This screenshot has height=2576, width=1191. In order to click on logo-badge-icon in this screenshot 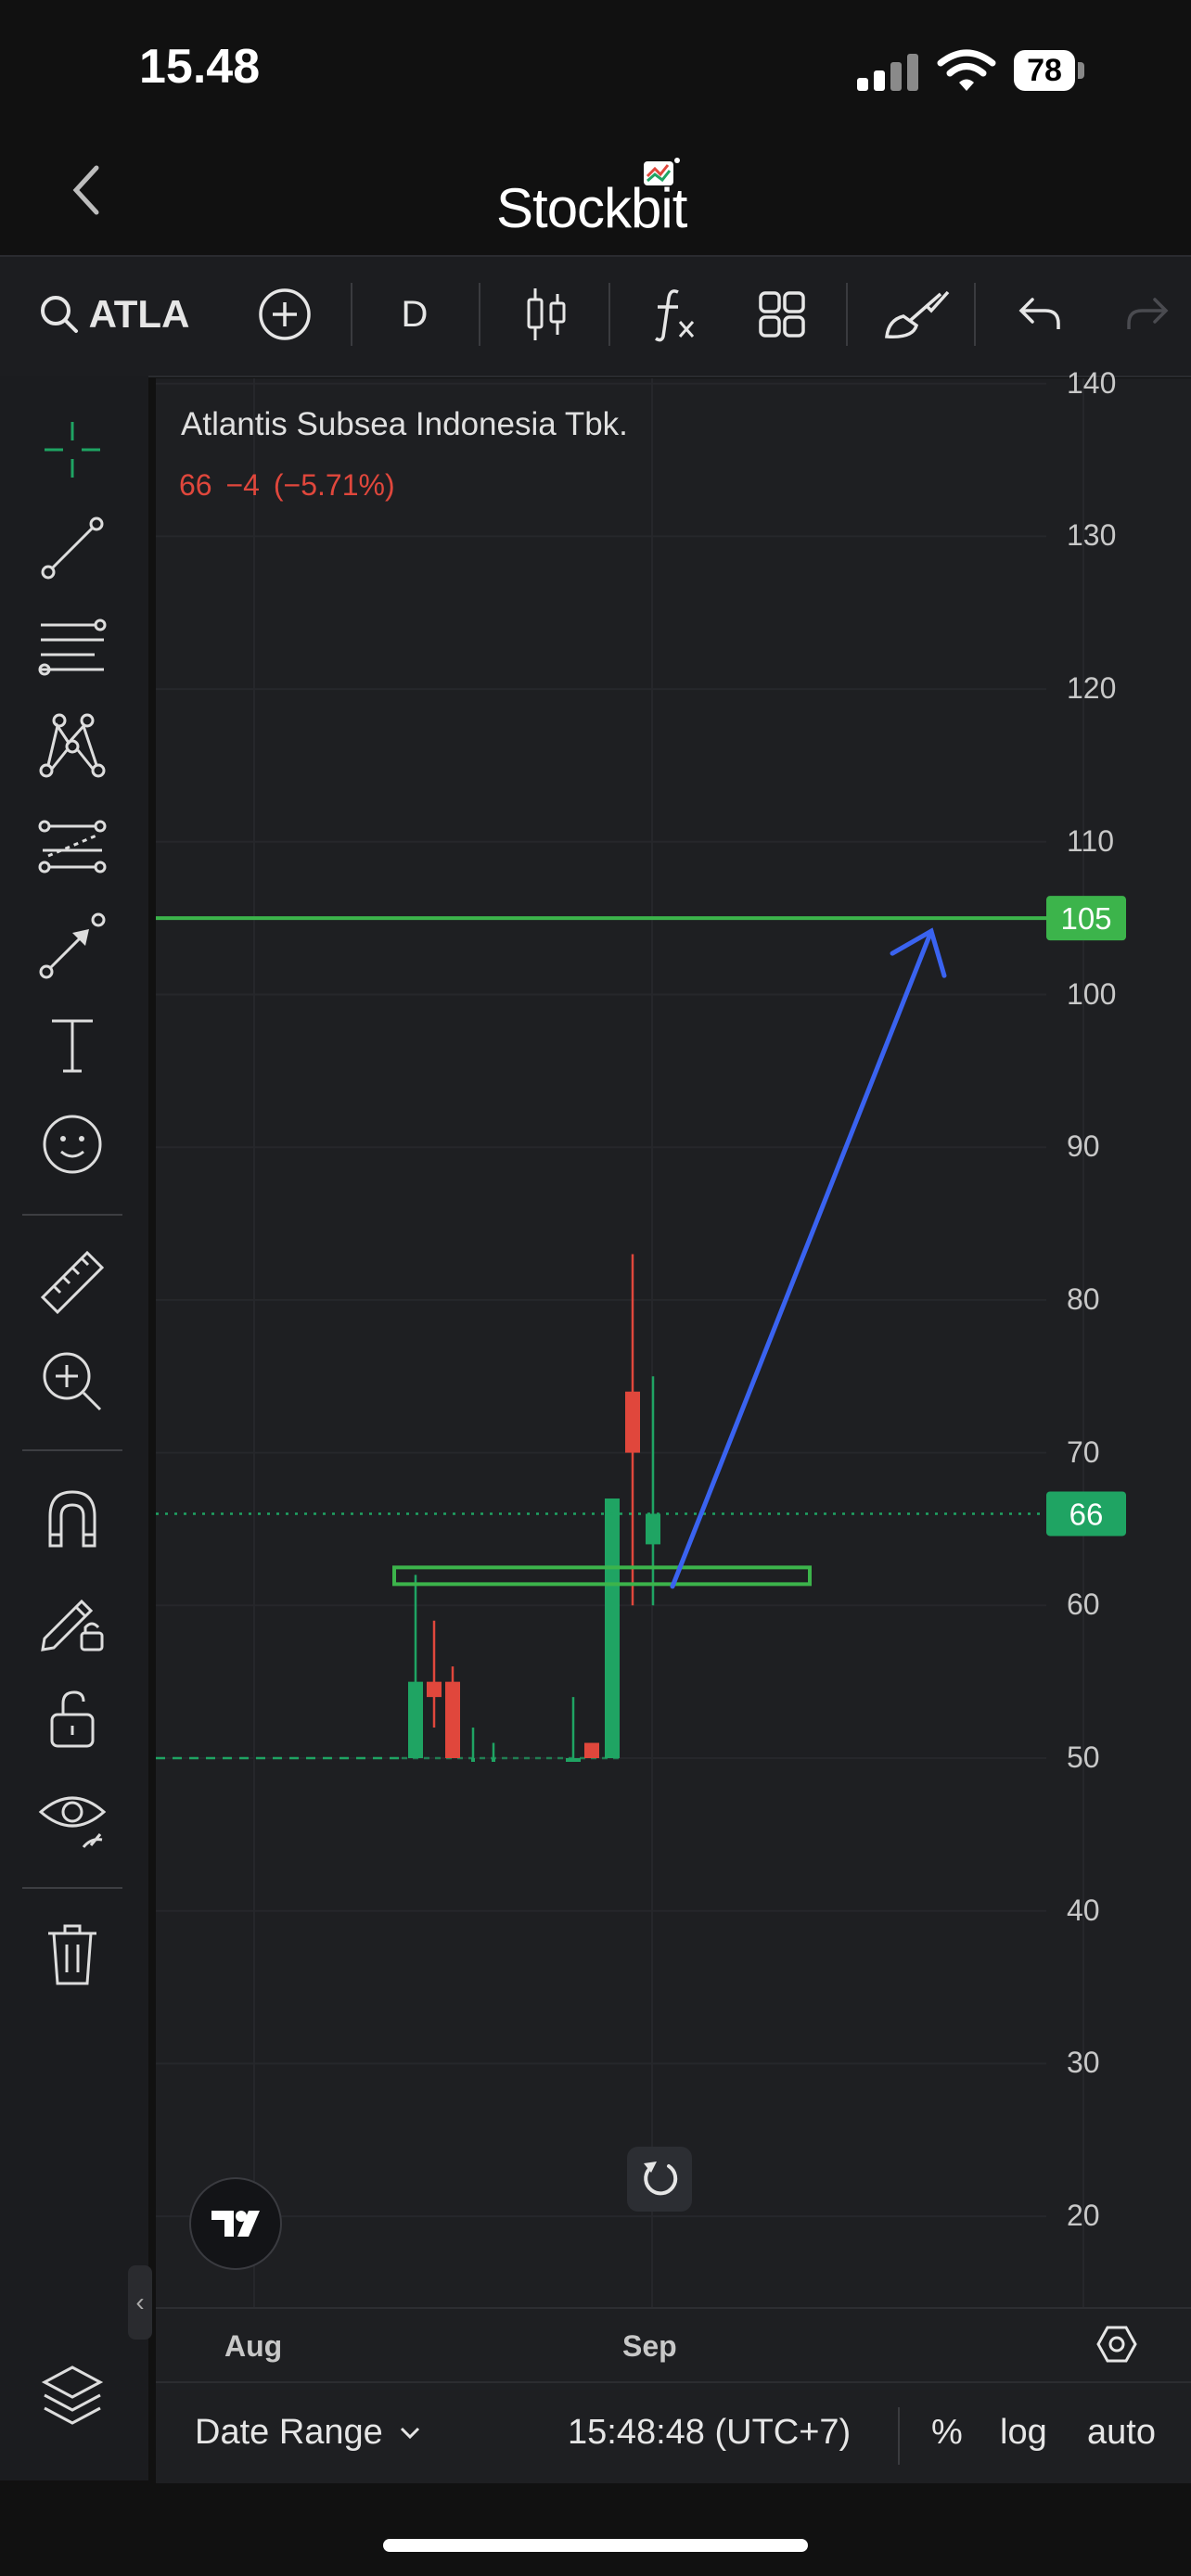, I will do `click(662, 171)`.